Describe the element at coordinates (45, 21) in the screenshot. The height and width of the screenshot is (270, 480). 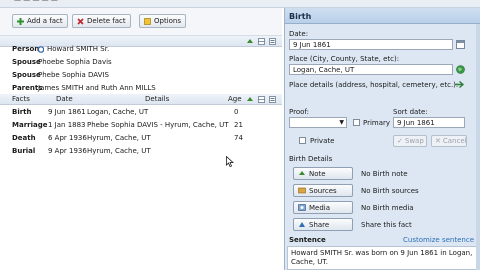
I see `add-fact-label: Add a fact` at that location.